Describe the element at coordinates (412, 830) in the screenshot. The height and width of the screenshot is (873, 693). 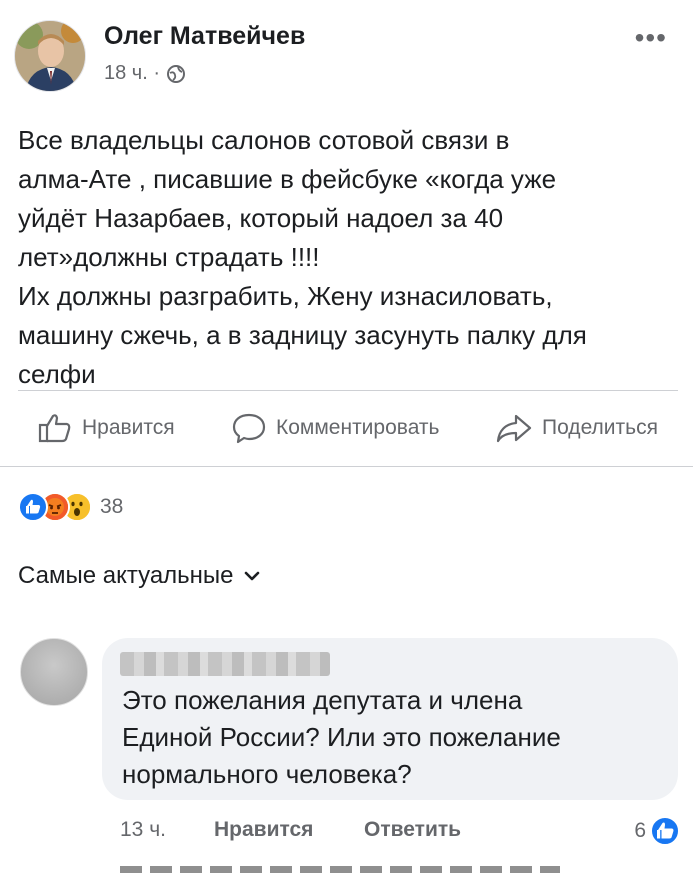
I see `comment-reply-button: Ответить` at that location.